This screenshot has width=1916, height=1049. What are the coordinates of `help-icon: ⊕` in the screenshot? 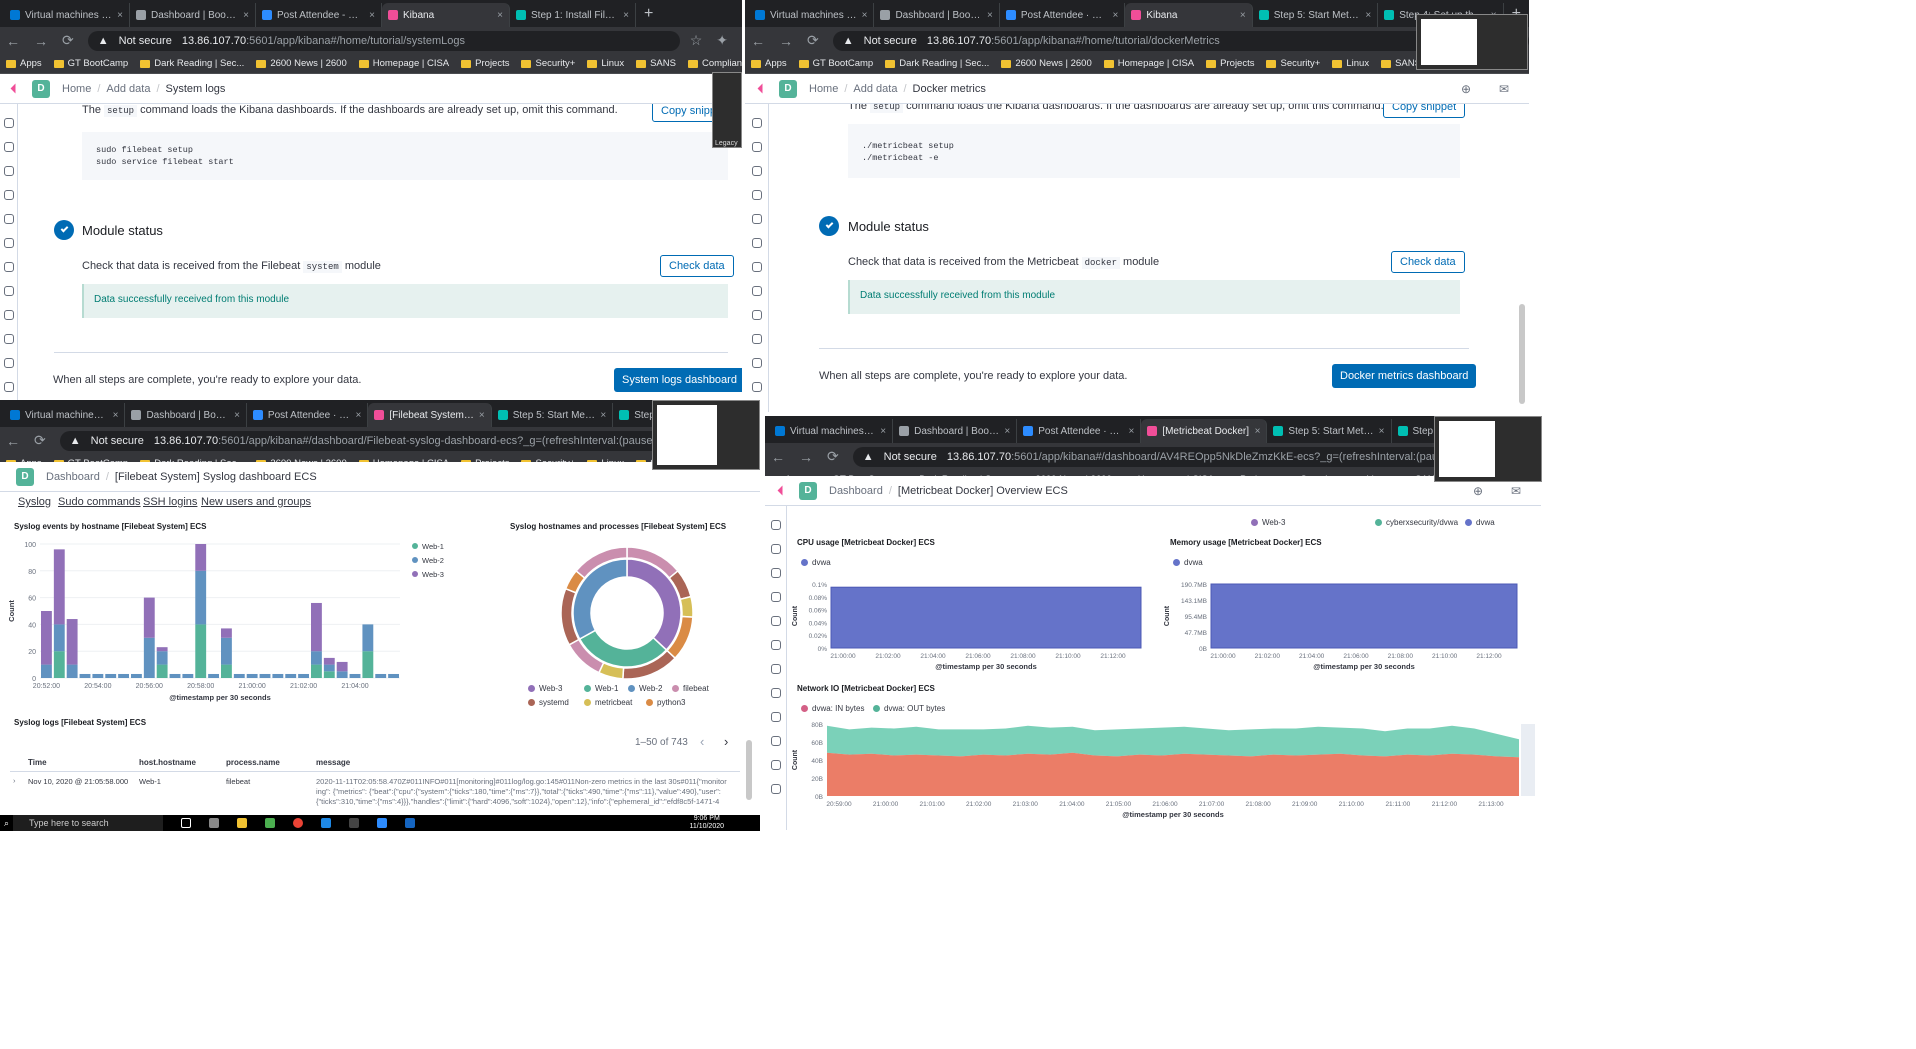 It's located at (1478, 491).